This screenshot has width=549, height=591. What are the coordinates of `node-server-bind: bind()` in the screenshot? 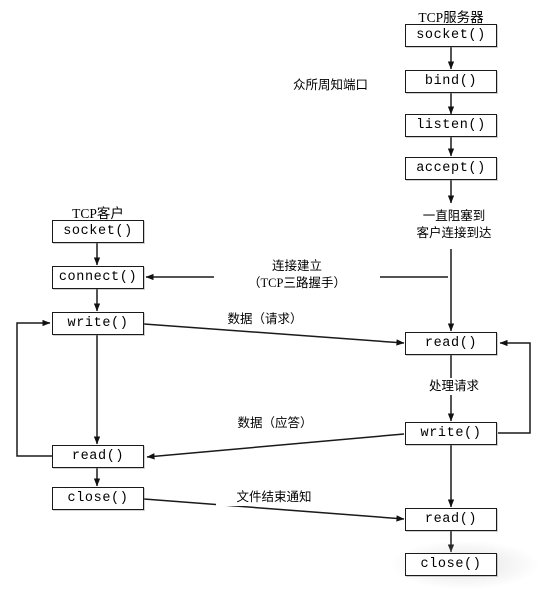 It's located at (451, 81).